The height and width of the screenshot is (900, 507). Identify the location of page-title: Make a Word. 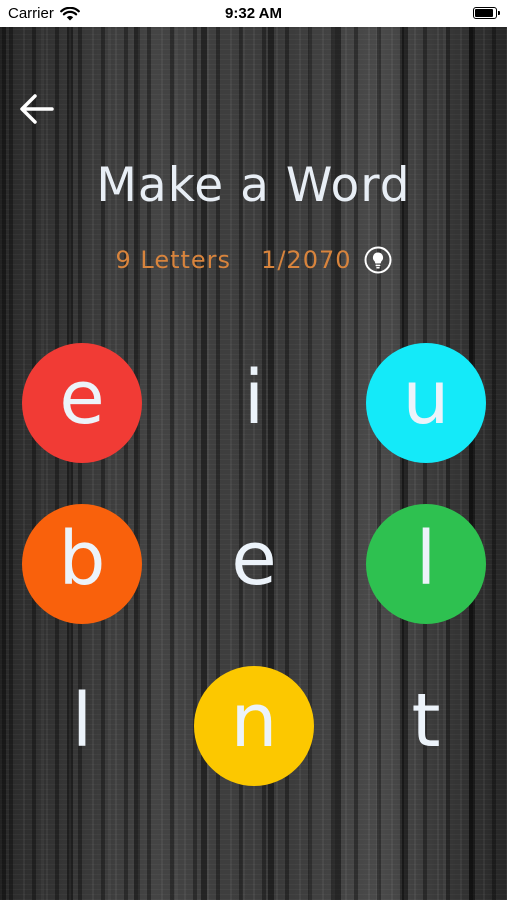
(253, 185).